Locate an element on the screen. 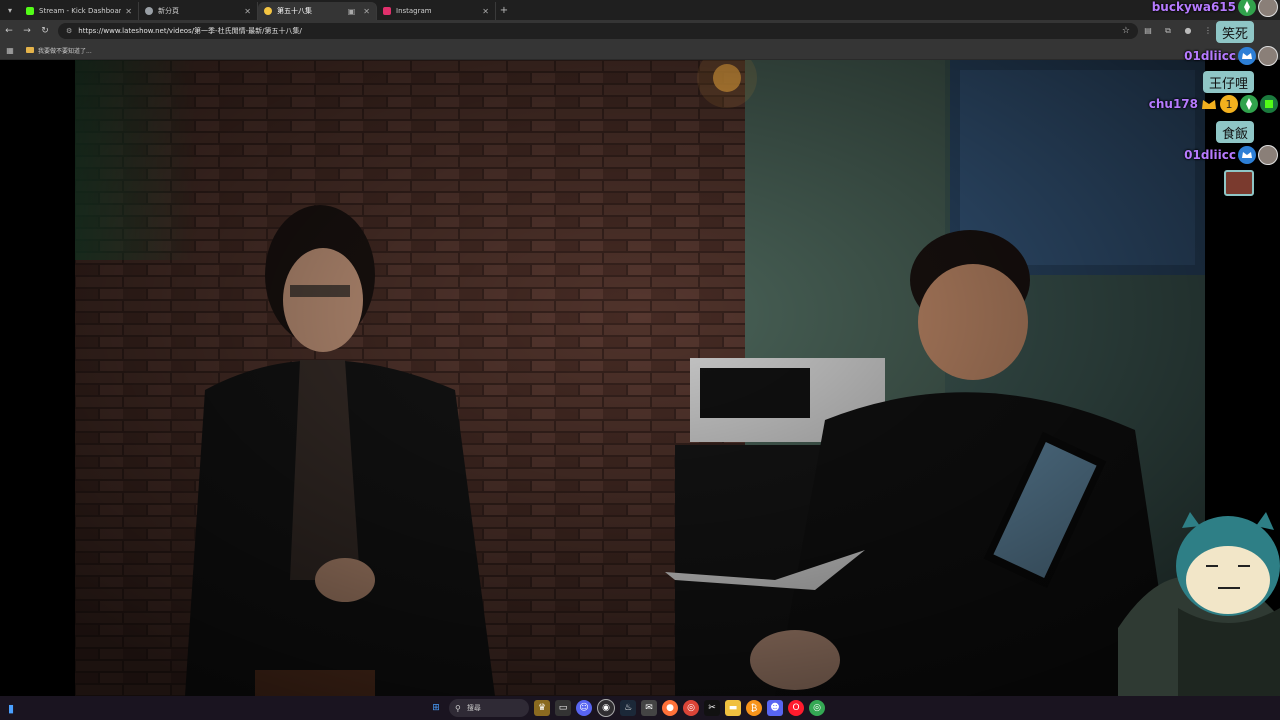  apps-grid-icon: ▦ is located at coordinates (10, 50).